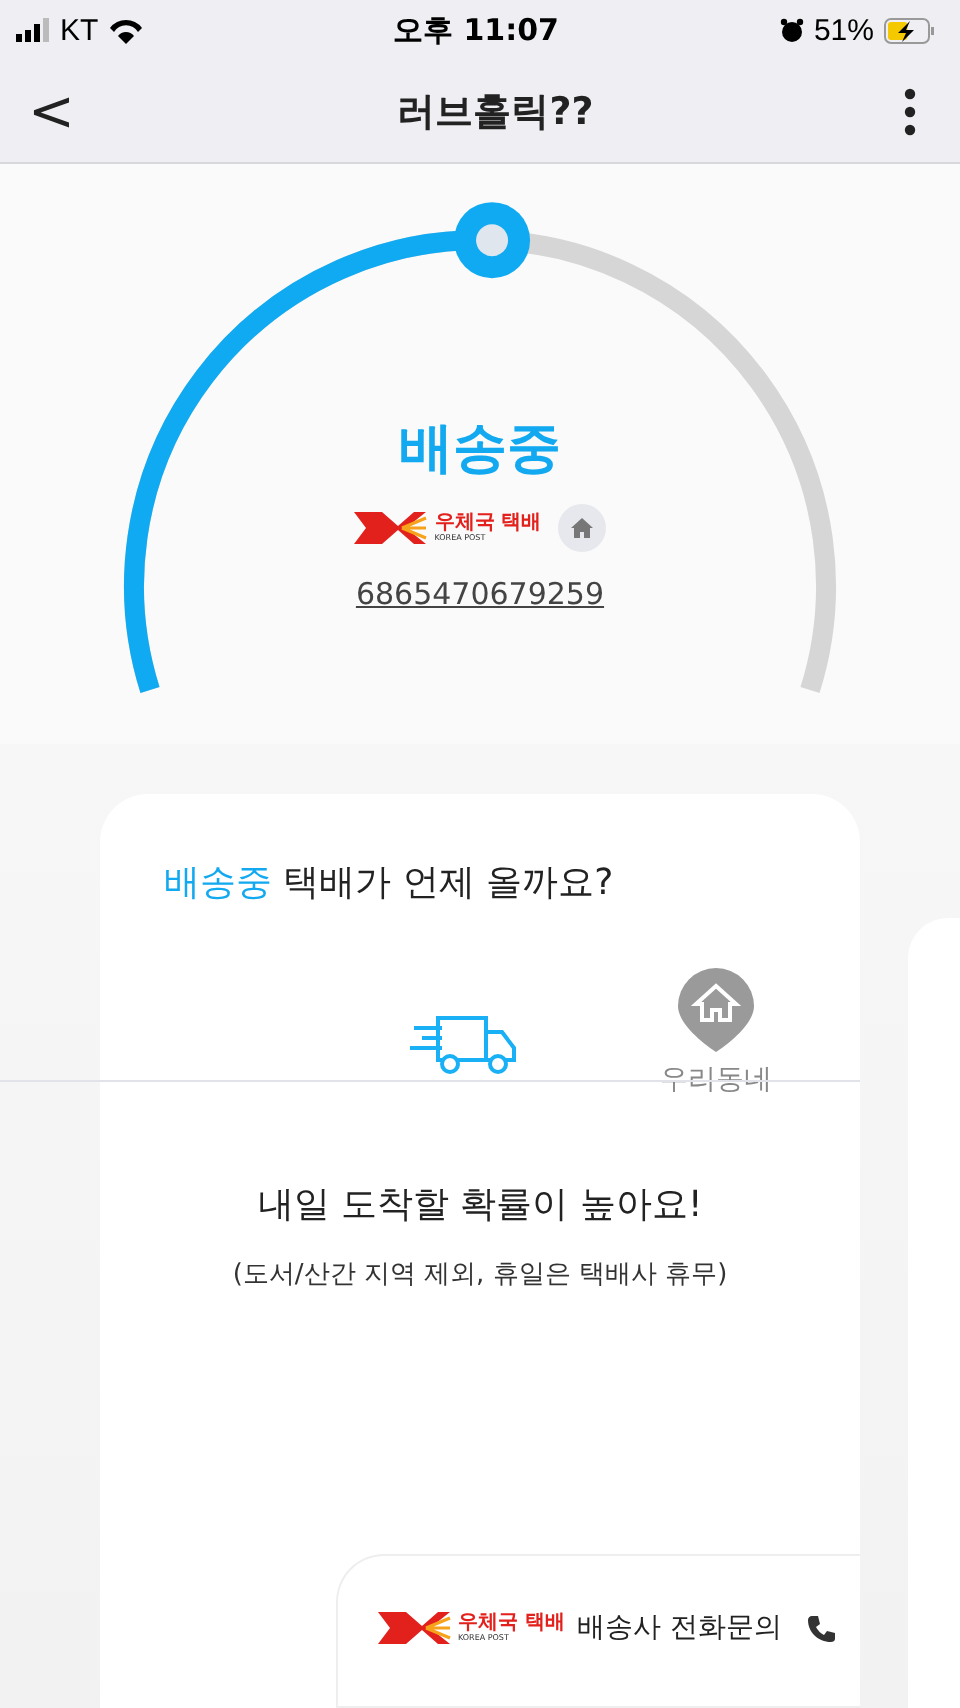  I want to click on truck-icon, so click(464, 1044).